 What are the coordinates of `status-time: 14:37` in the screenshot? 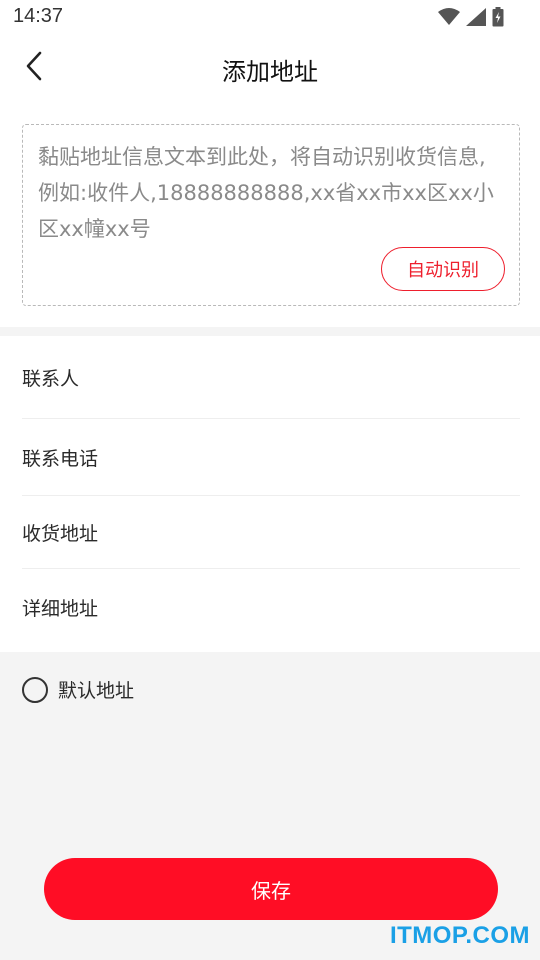 It's located at (38, 16).